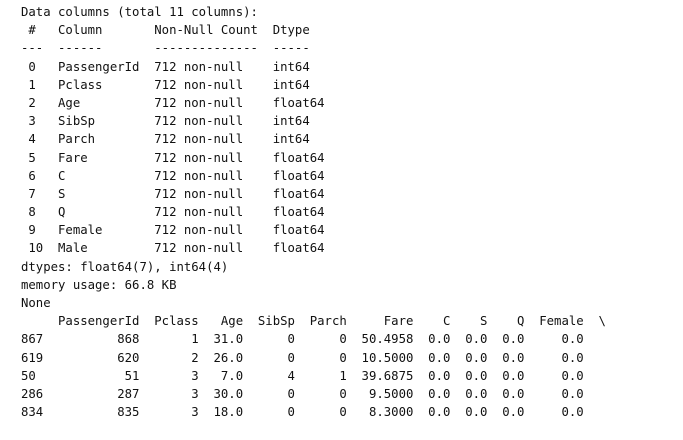 This screenshot has height=440, width=683. Describe the element at coordinates (165, 84) in the screenshot. I see `info-row: 1 Pclass 712 non-null int64` at that location.